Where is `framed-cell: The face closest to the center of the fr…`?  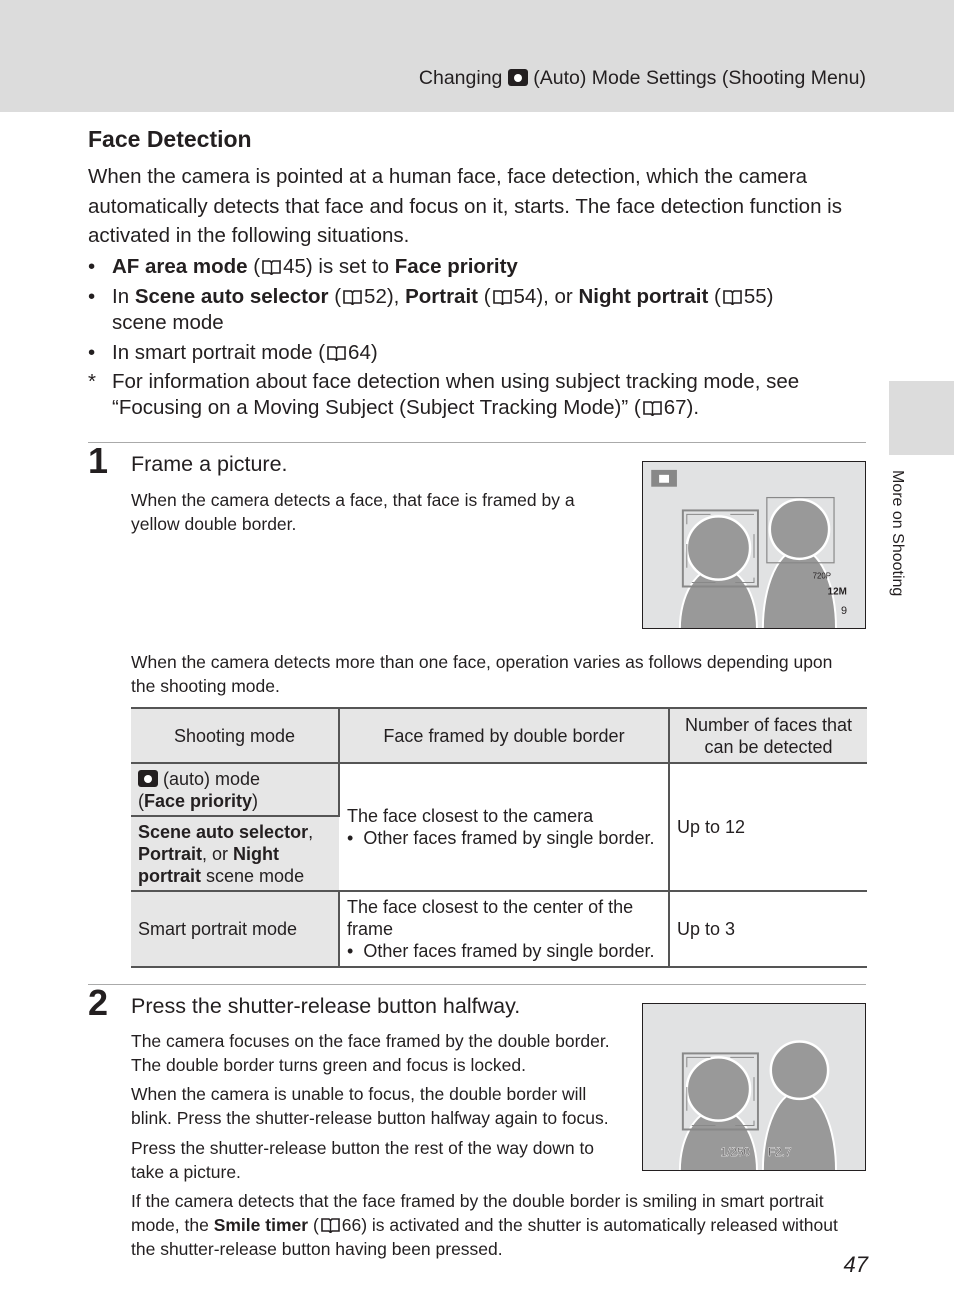
framed-cell: The face closest to the center of the fr… is located at coordinates (504, 929).